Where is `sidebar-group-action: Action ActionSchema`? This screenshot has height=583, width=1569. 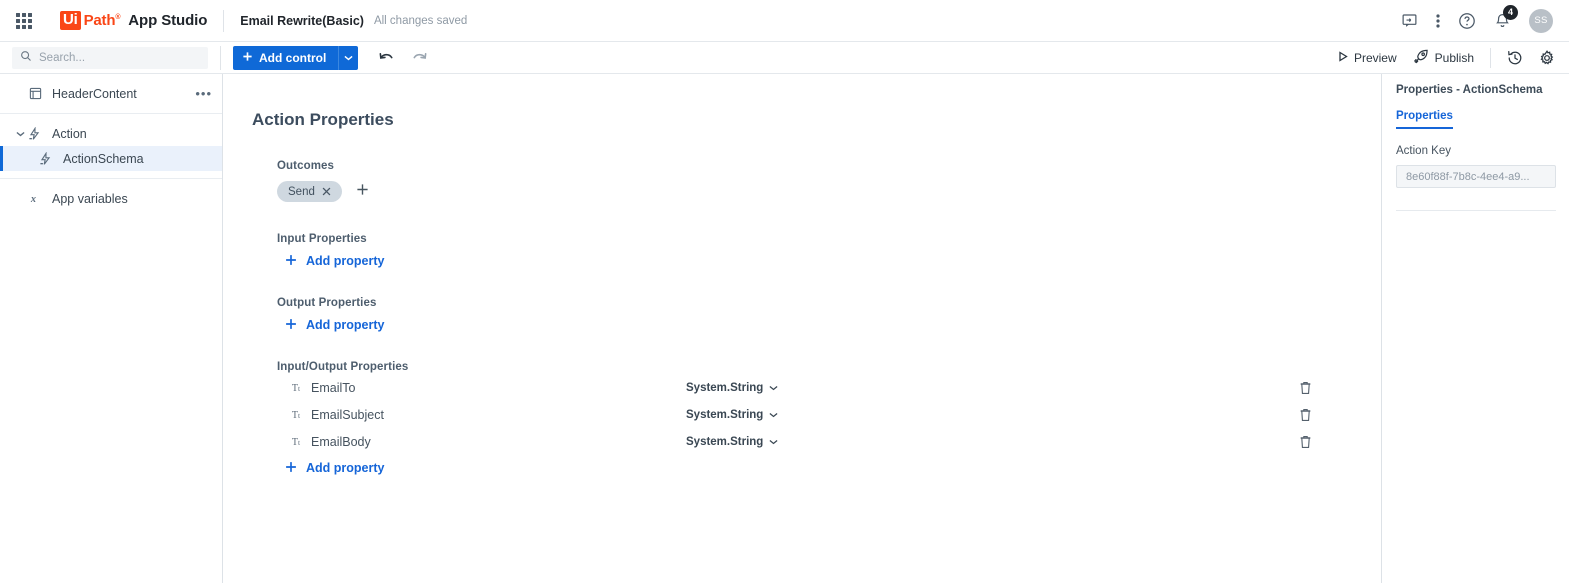
sidebar-group-action: Action ActionSchema is located at coordinates (111, 146).